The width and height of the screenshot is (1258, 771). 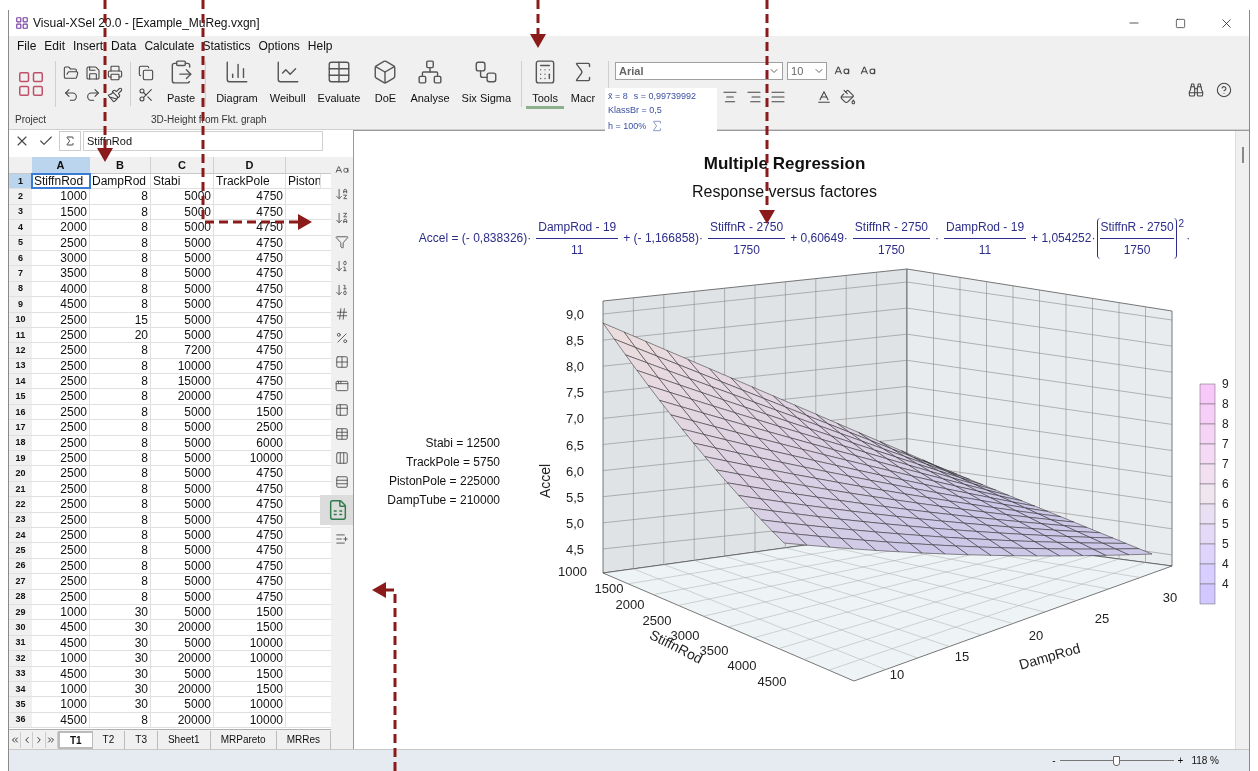 I want to click on sheet-tab: MRPareto, so click(x=243, y=739).